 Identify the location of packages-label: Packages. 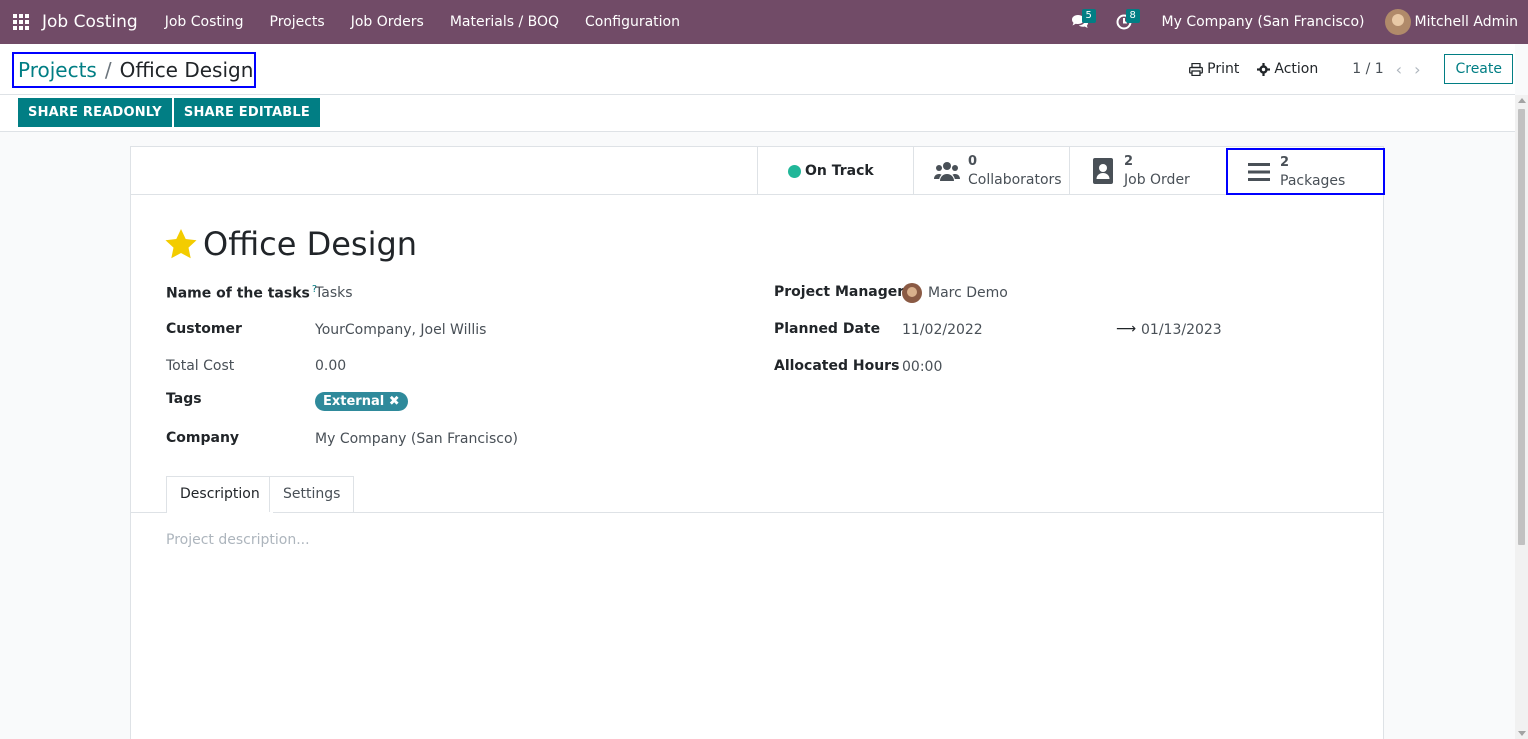
(1313, 180).